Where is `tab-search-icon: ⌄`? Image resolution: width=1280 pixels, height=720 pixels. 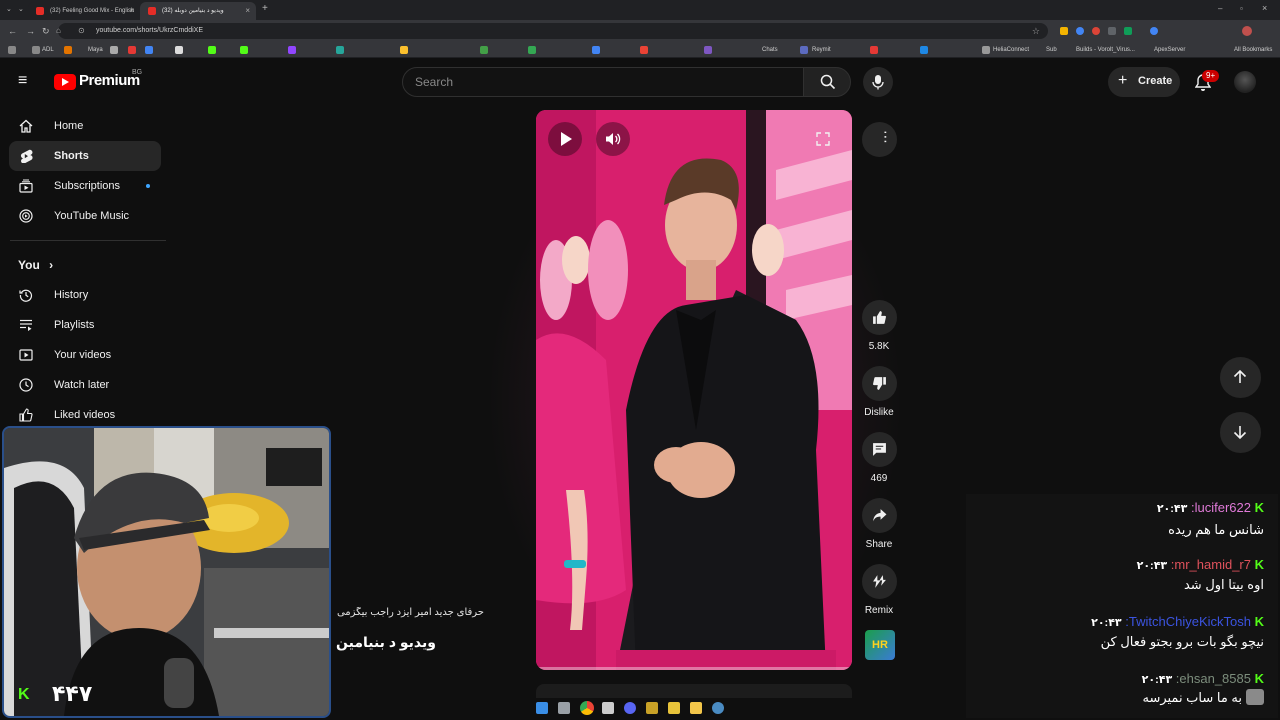
tab-search-icon: ⌄ is located at coordinates (21, 9).